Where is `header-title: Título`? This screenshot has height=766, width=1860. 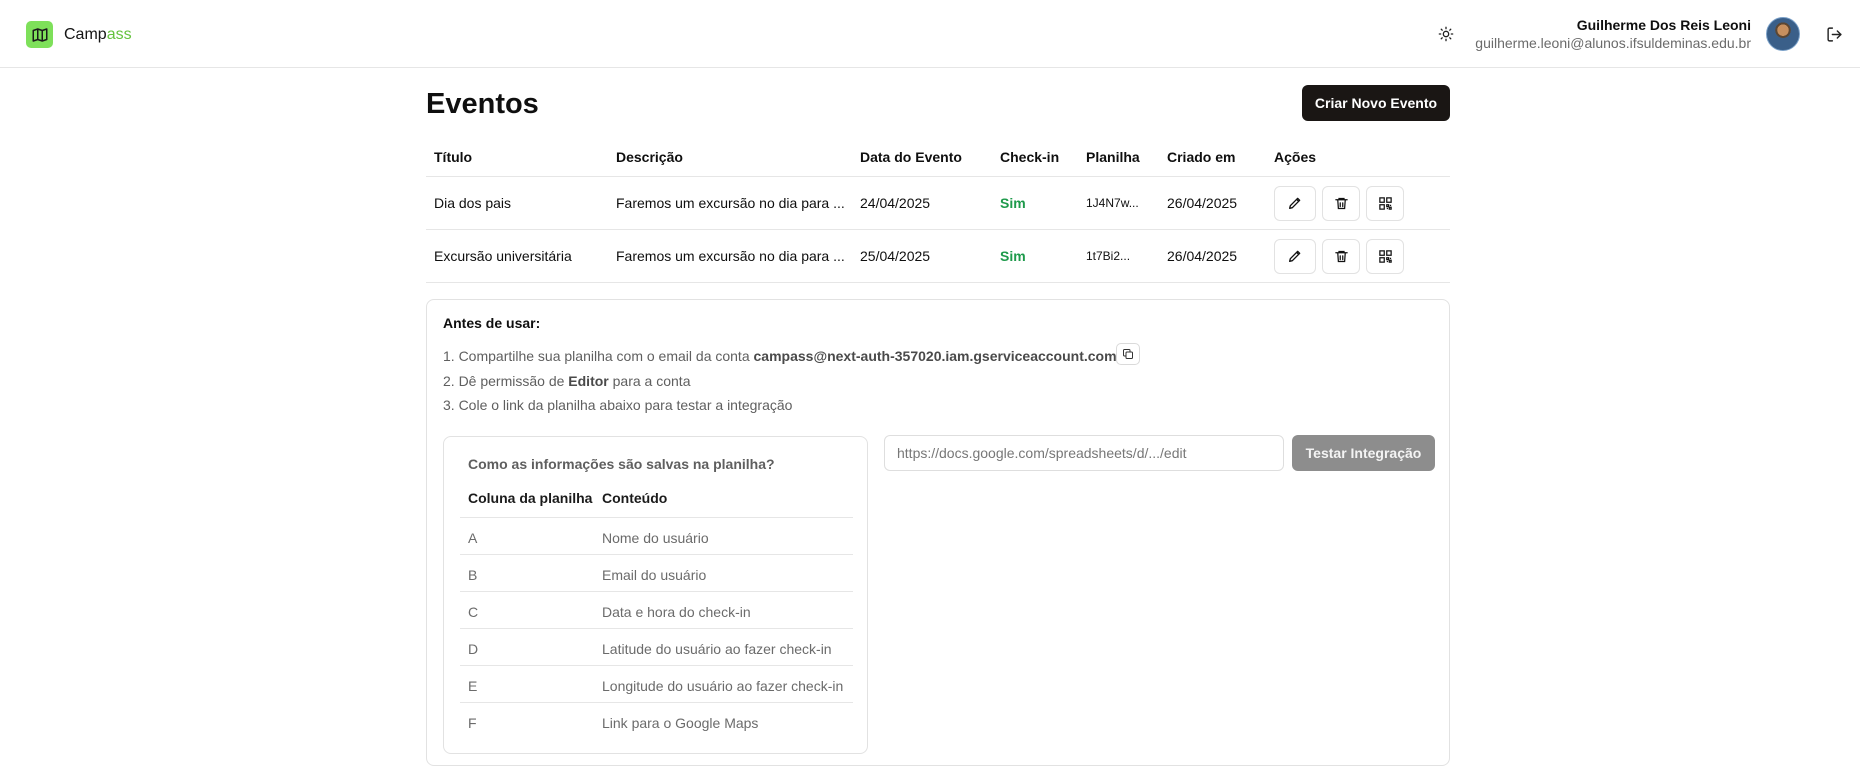 header-title: Título is located at coordinates (453, 158).